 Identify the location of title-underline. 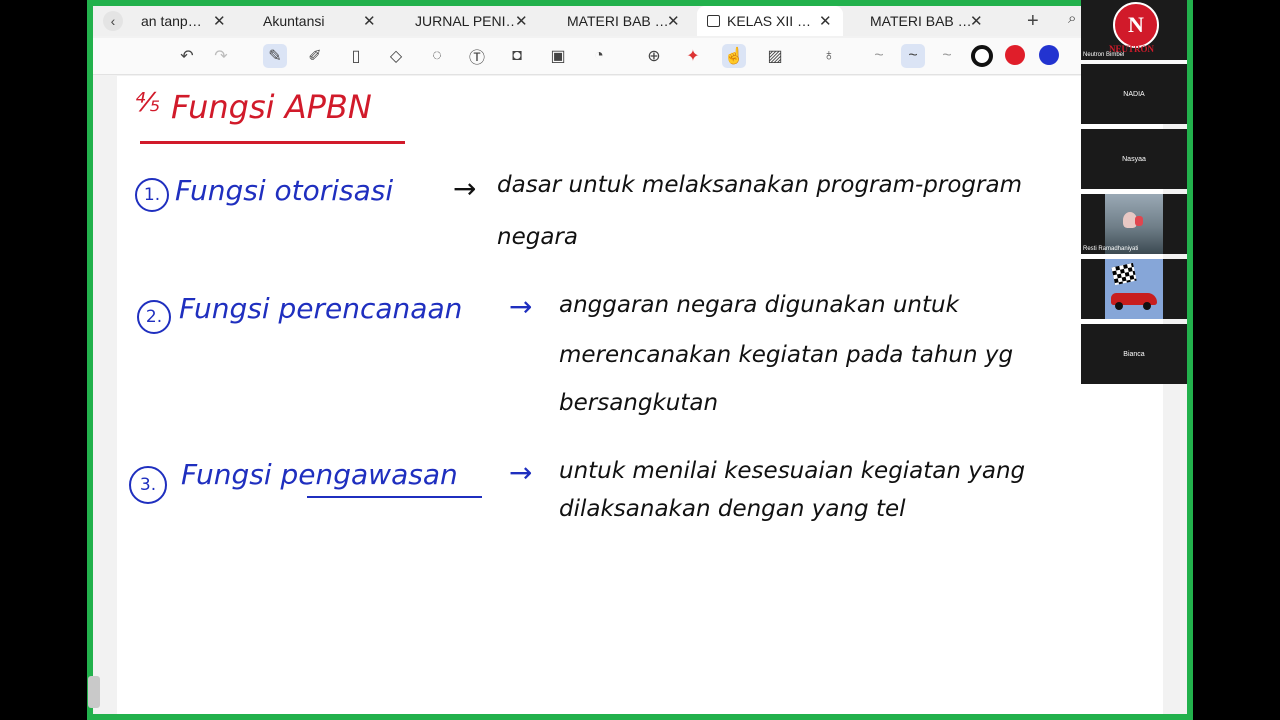
(272, 142).